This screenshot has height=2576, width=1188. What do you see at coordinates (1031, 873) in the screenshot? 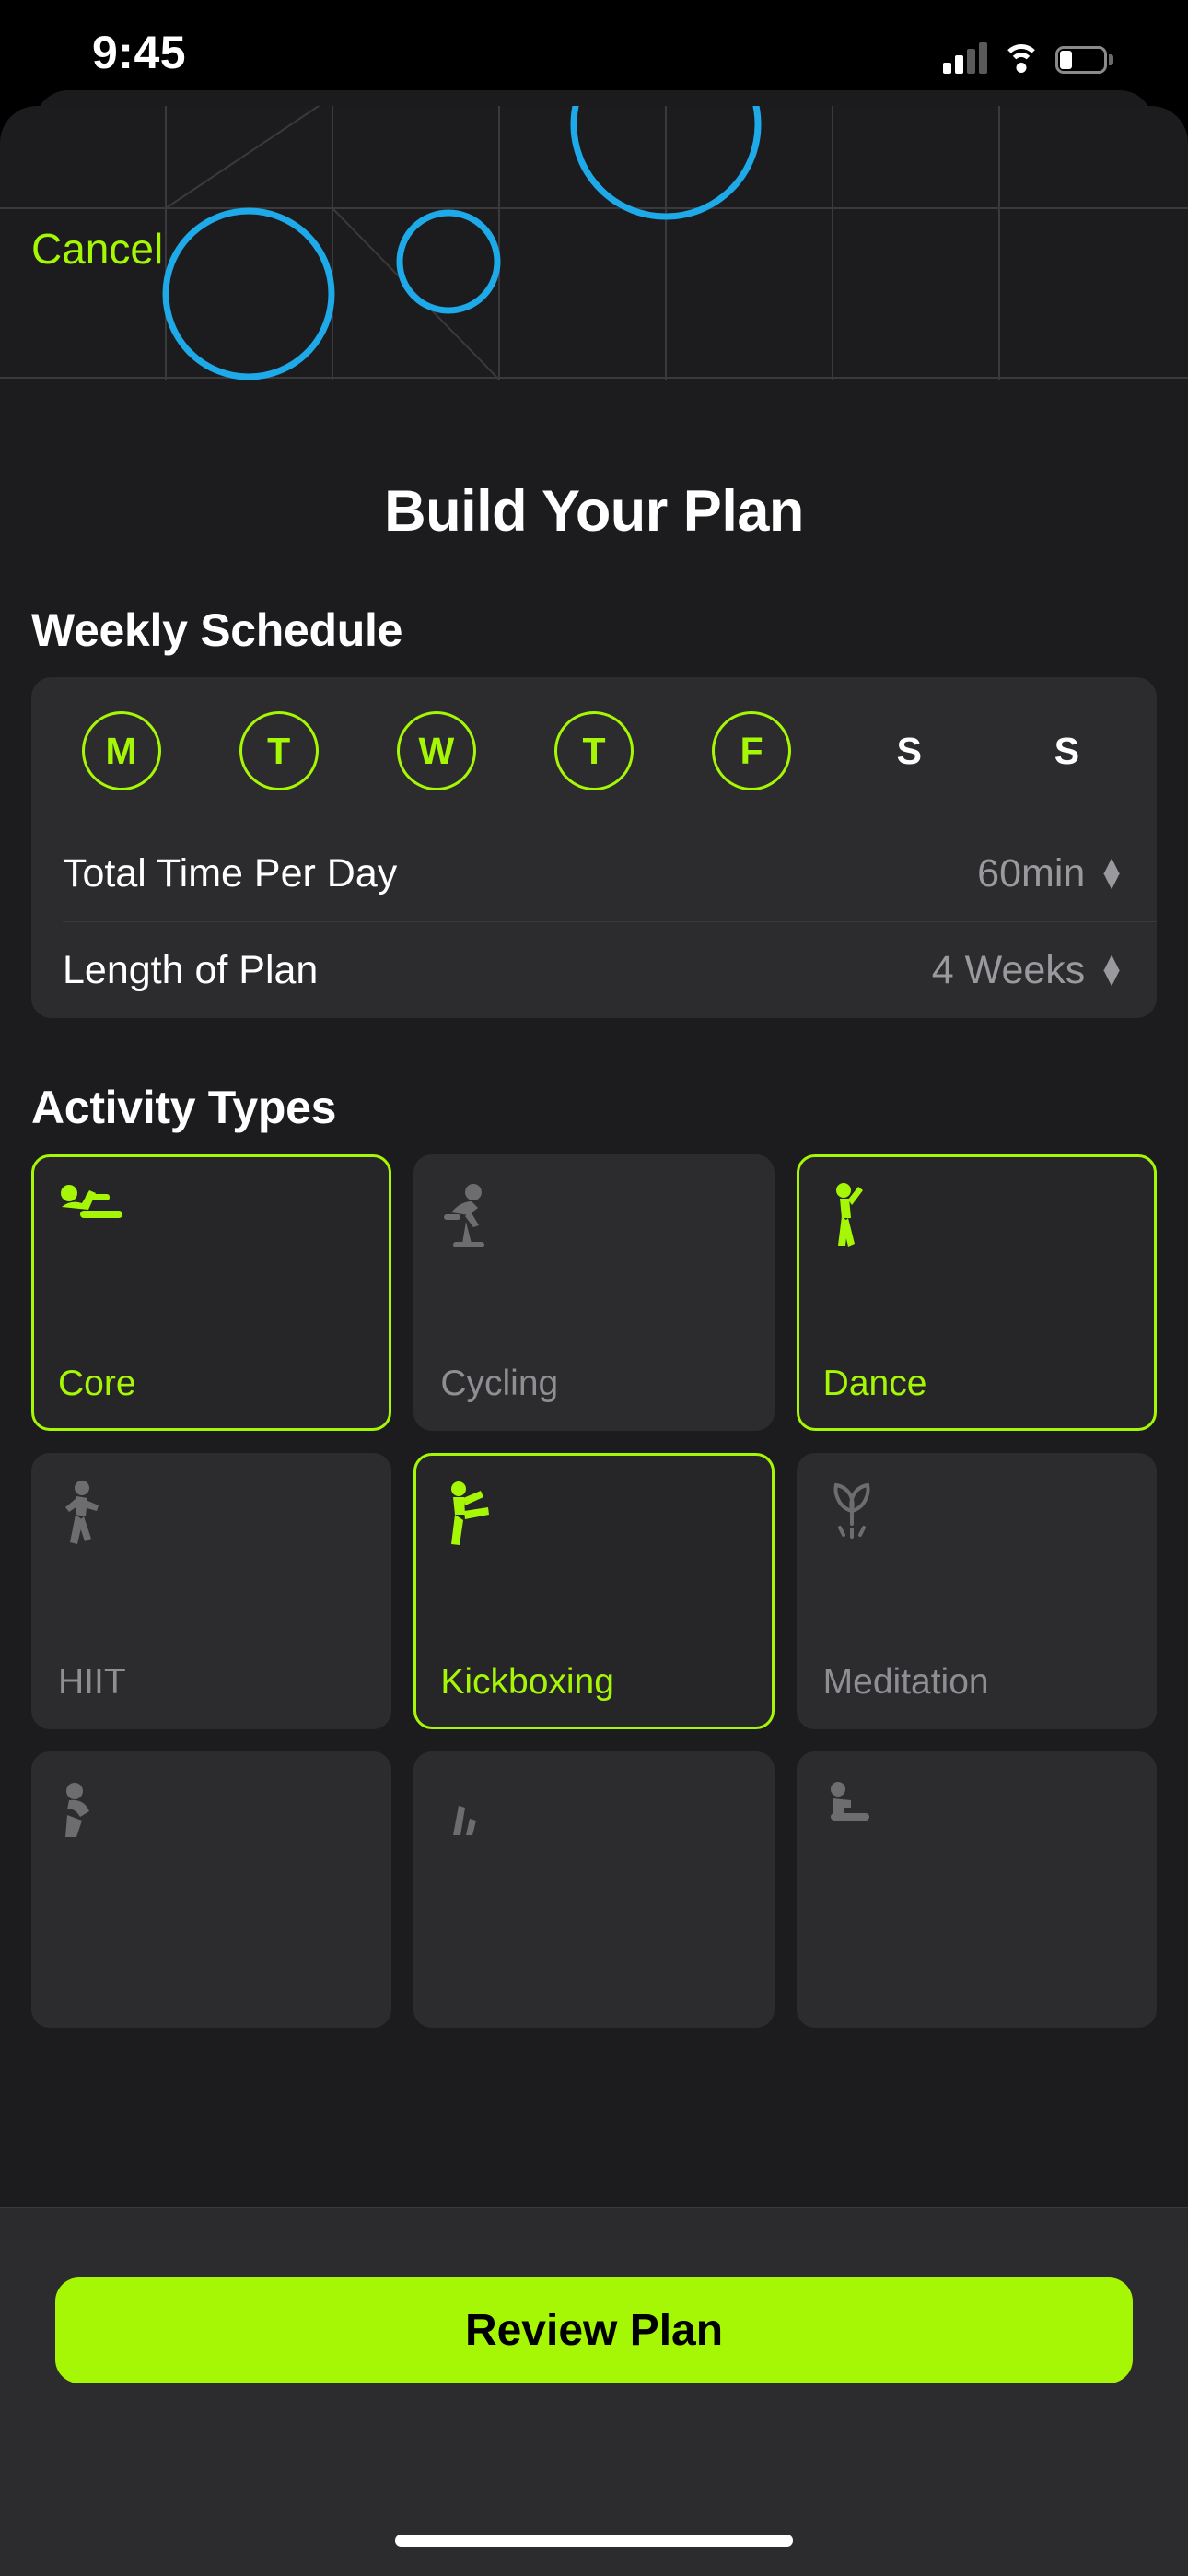
I see `total-time-per-day-value: 60min` at bounding box center [1031, 873].